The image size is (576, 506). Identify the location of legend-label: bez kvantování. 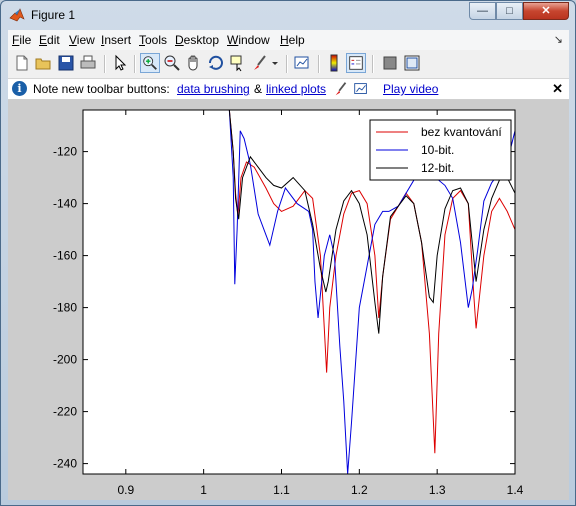
(461, 132).